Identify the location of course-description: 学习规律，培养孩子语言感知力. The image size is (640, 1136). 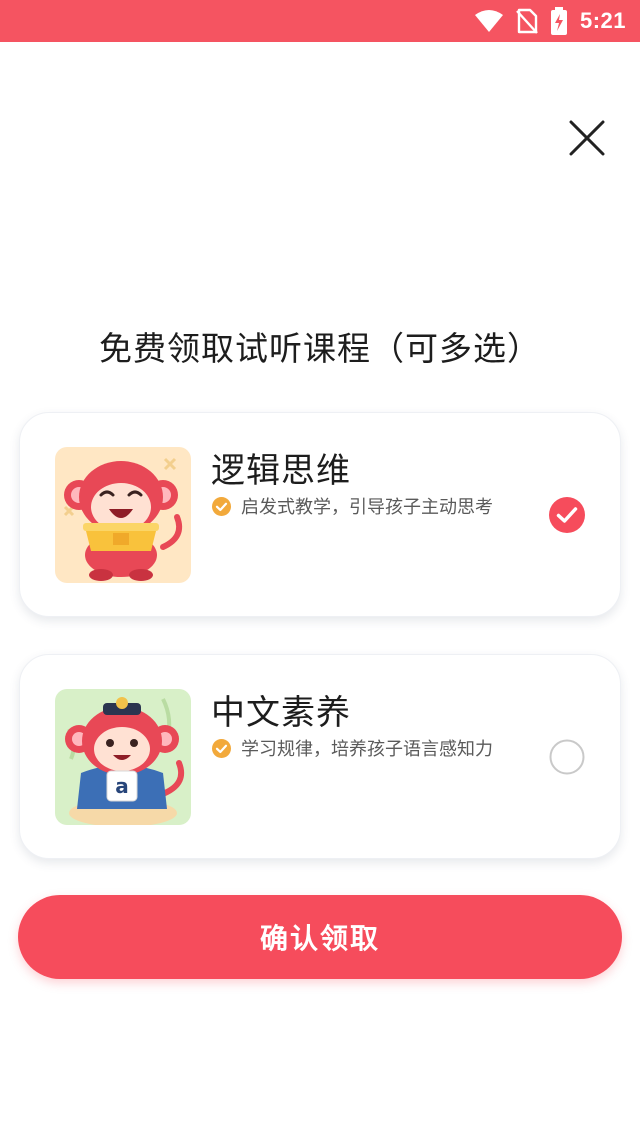
(352, 748).